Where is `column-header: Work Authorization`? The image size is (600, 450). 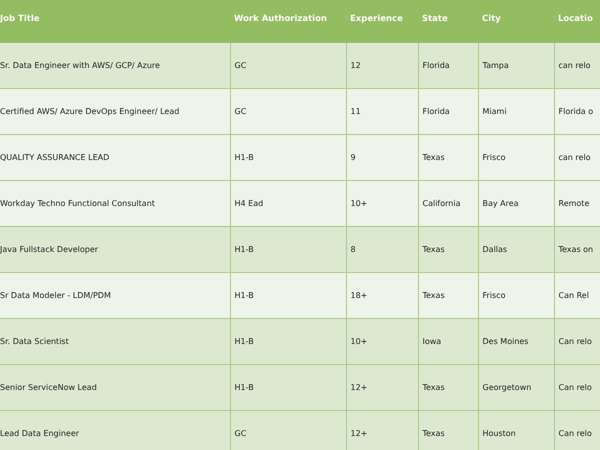
column-header: Work Authorization is located at coordinates (280, 19).